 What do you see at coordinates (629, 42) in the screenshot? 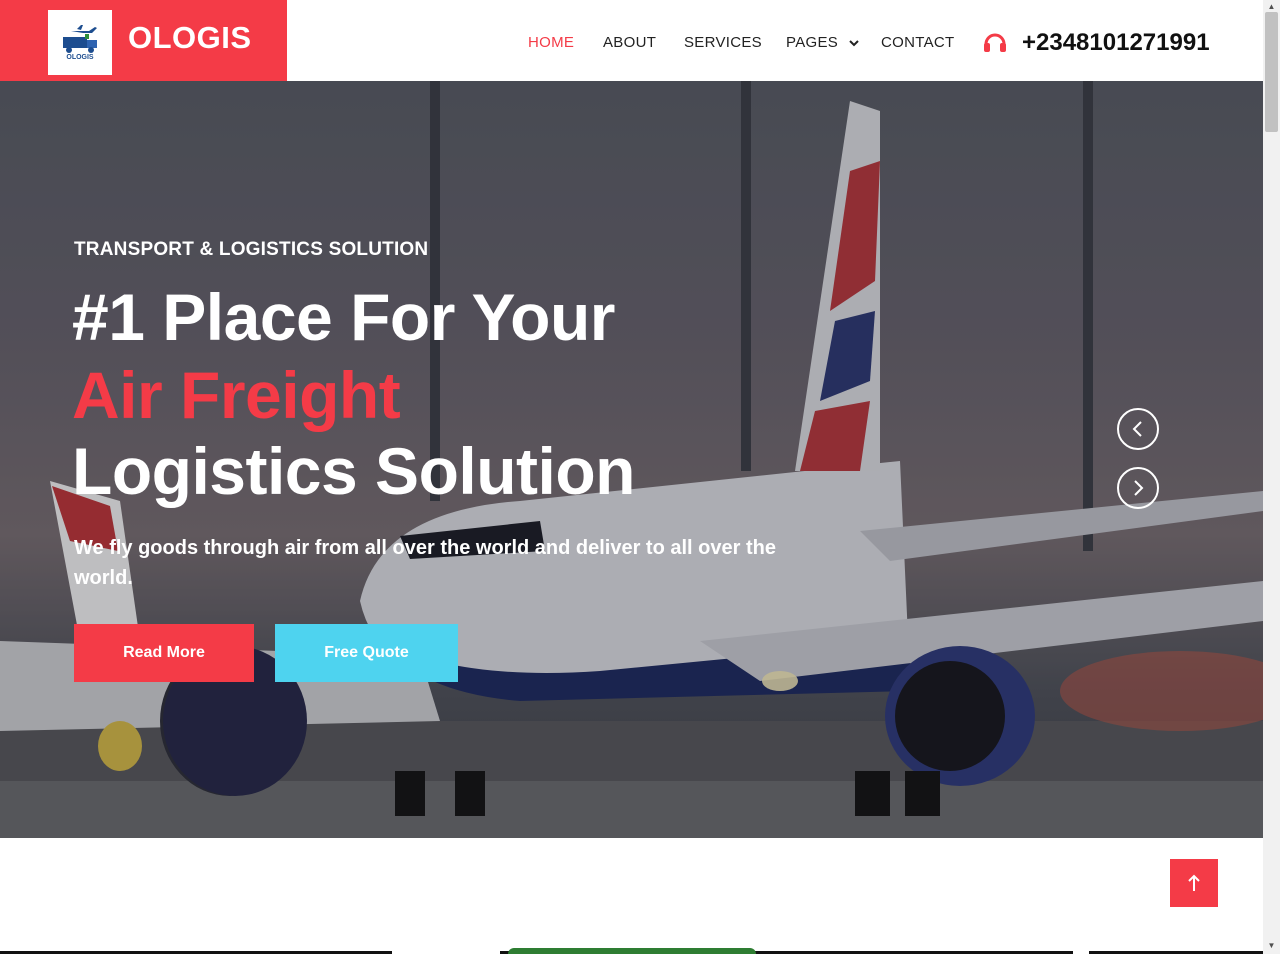
I see `nav-about: ABOUT` at bounding box center [629, 42].